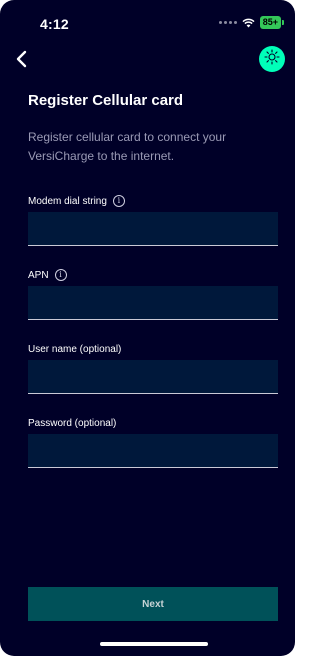 This screenshot has height=656, width=320. What do you see at coordinates (154, 644) in the screenshot?
I see `home-indicator` at bounding box center [154, 644].